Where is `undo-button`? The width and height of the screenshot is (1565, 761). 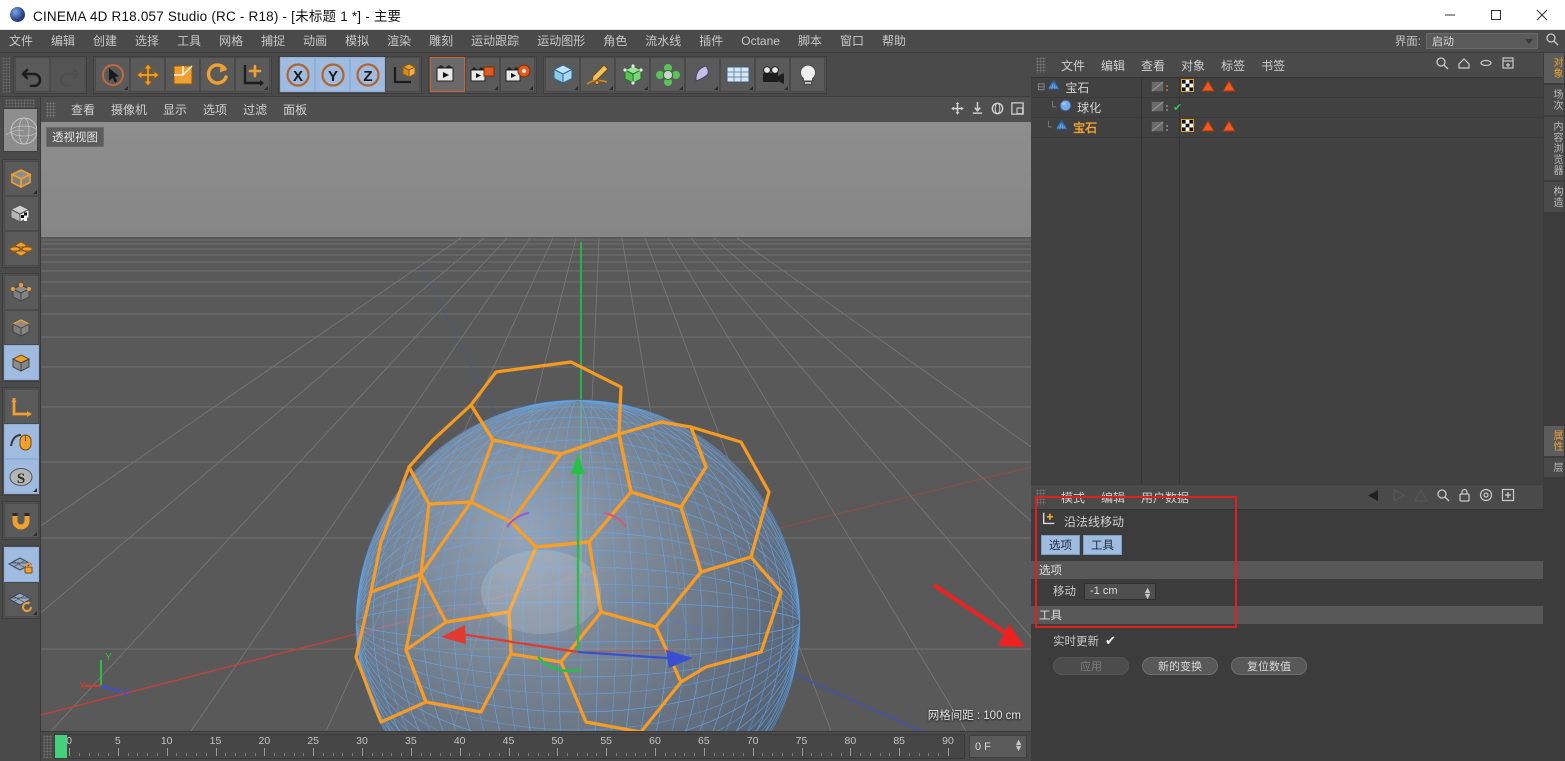 undo-button is located at coordinates (32, 74).